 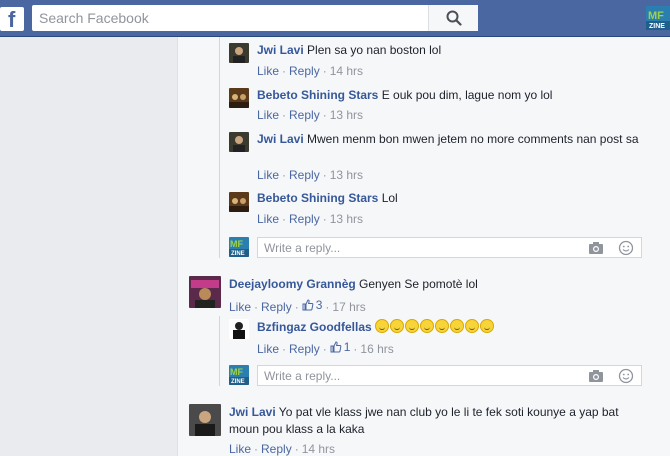 I want to click on search-bar, so click(x=255, y=18).